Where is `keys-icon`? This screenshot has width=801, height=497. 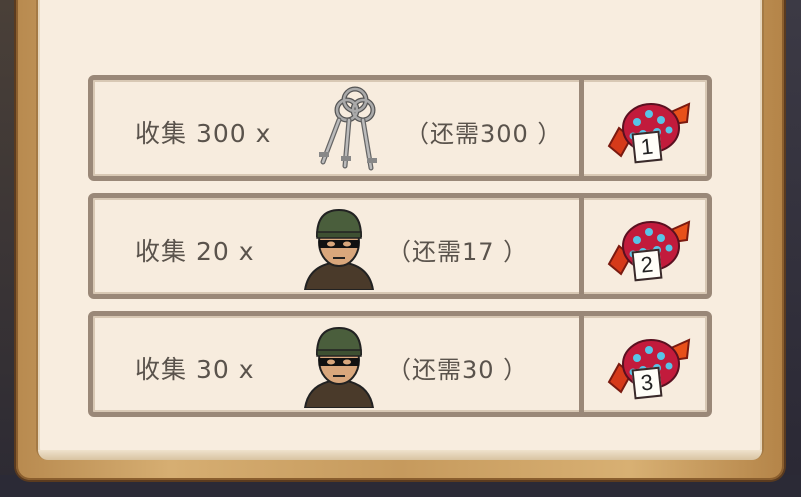 keys-icon is located at coordinates (354, 131).